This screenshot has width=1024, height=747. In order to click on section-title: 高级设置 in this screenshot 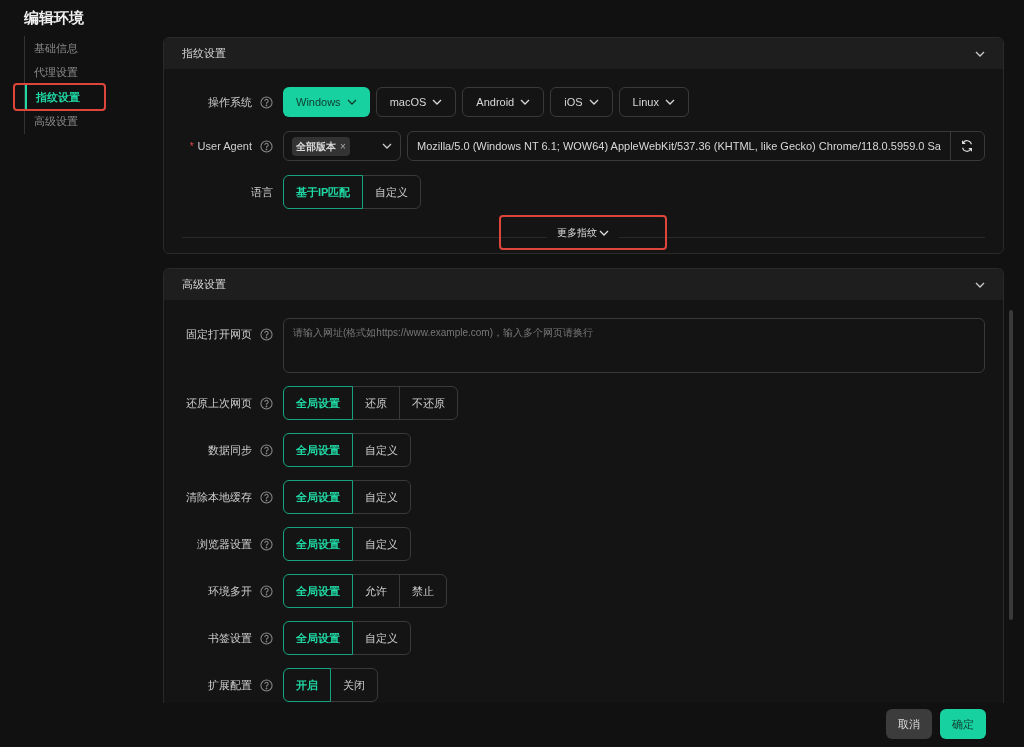, I will do `click(204, 285)`.